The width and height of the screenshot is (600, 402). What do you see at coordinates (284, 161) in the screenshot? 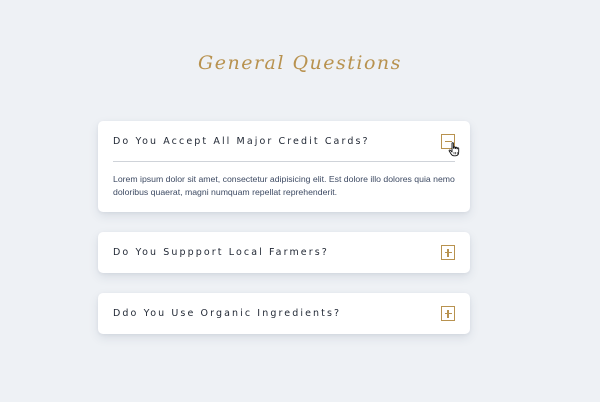
I see `divider` at bounding box center [284, 161].